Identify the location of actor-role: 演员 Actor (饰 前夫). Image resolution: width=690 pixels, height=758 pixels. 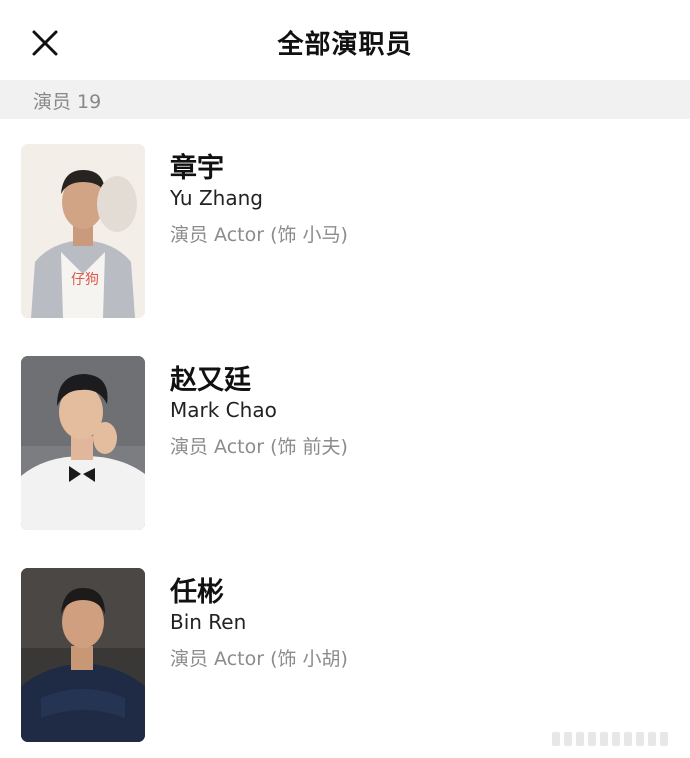
(259, 447).